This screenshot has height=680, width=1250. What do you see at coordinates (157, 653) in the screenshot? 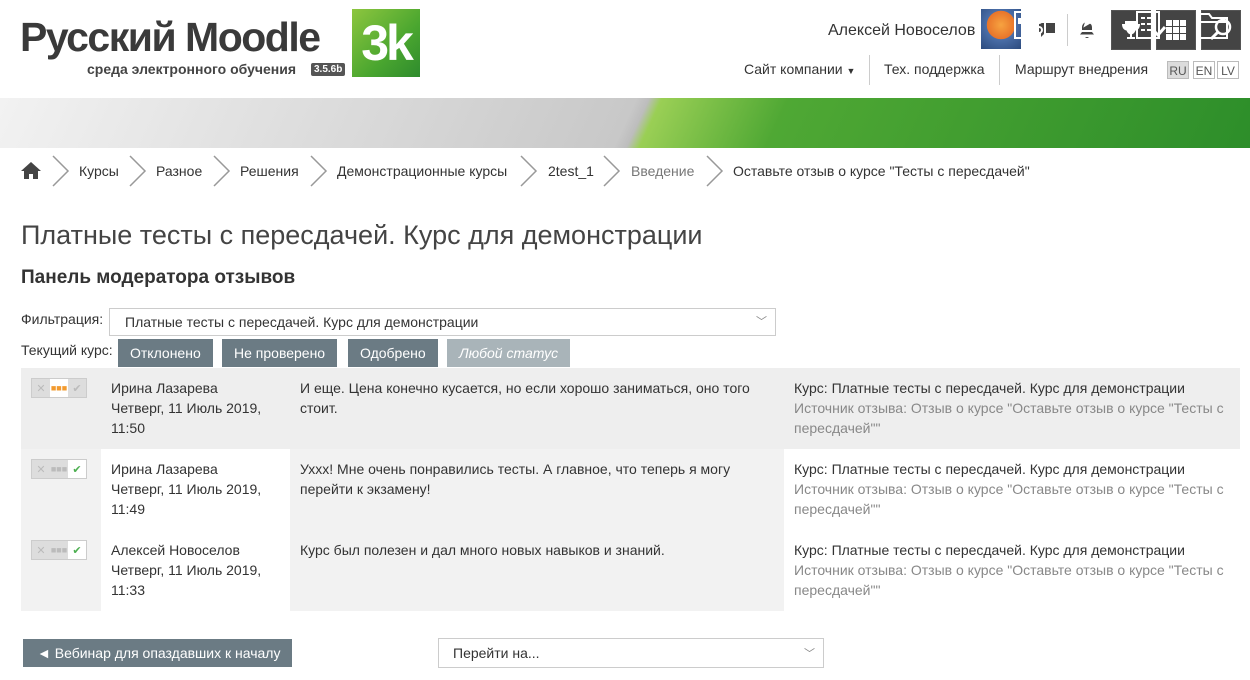
I see `prev-activity-button: ◄ Вебинар для опаздавших к началу` at bounding box center [157, 653].